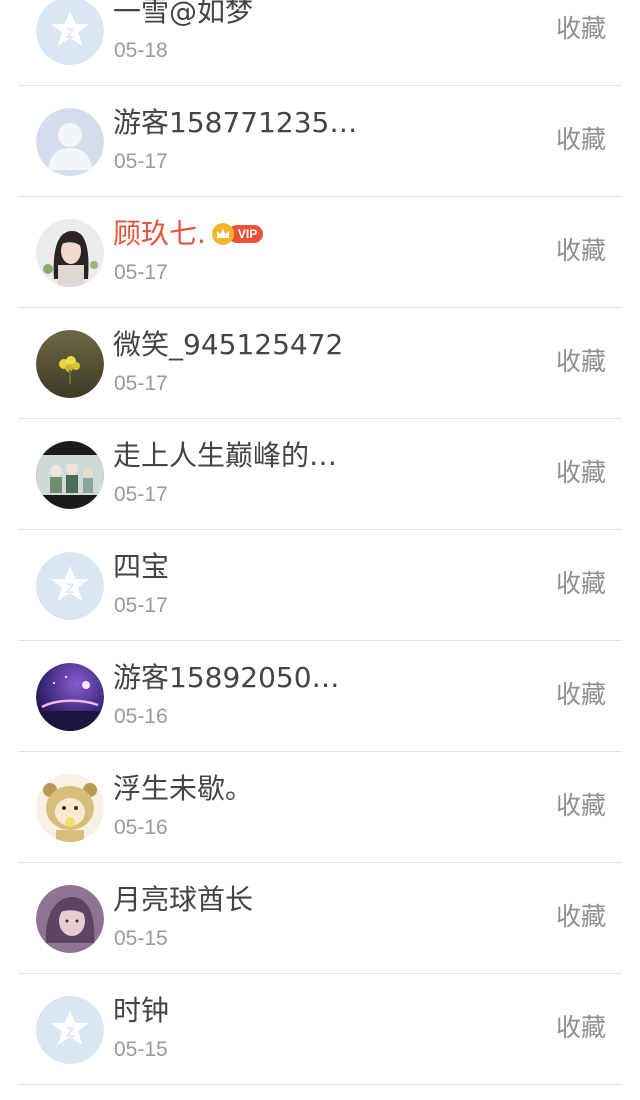 This screenshot has height=1100, width=640. Describe the element at coordinates (320, 1029) in the screenshot. I see `list-item: Z 时钟 05-15 收藏` at that location.